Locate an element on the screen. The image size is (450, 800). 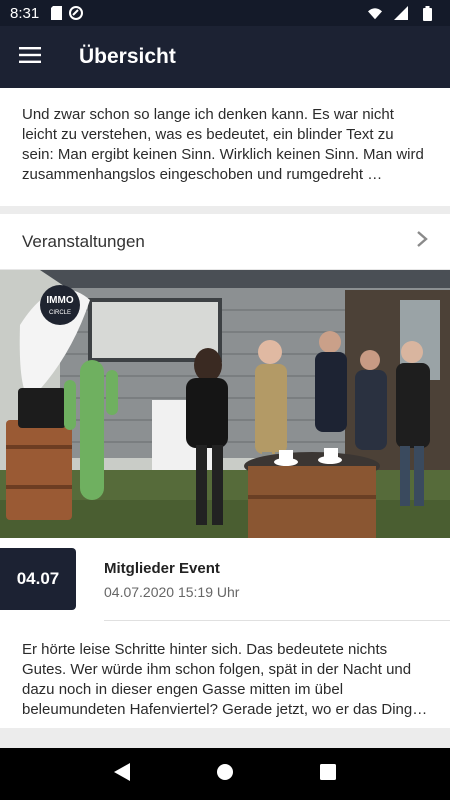
back-triangle-icon is located at coordinates (121, 774).